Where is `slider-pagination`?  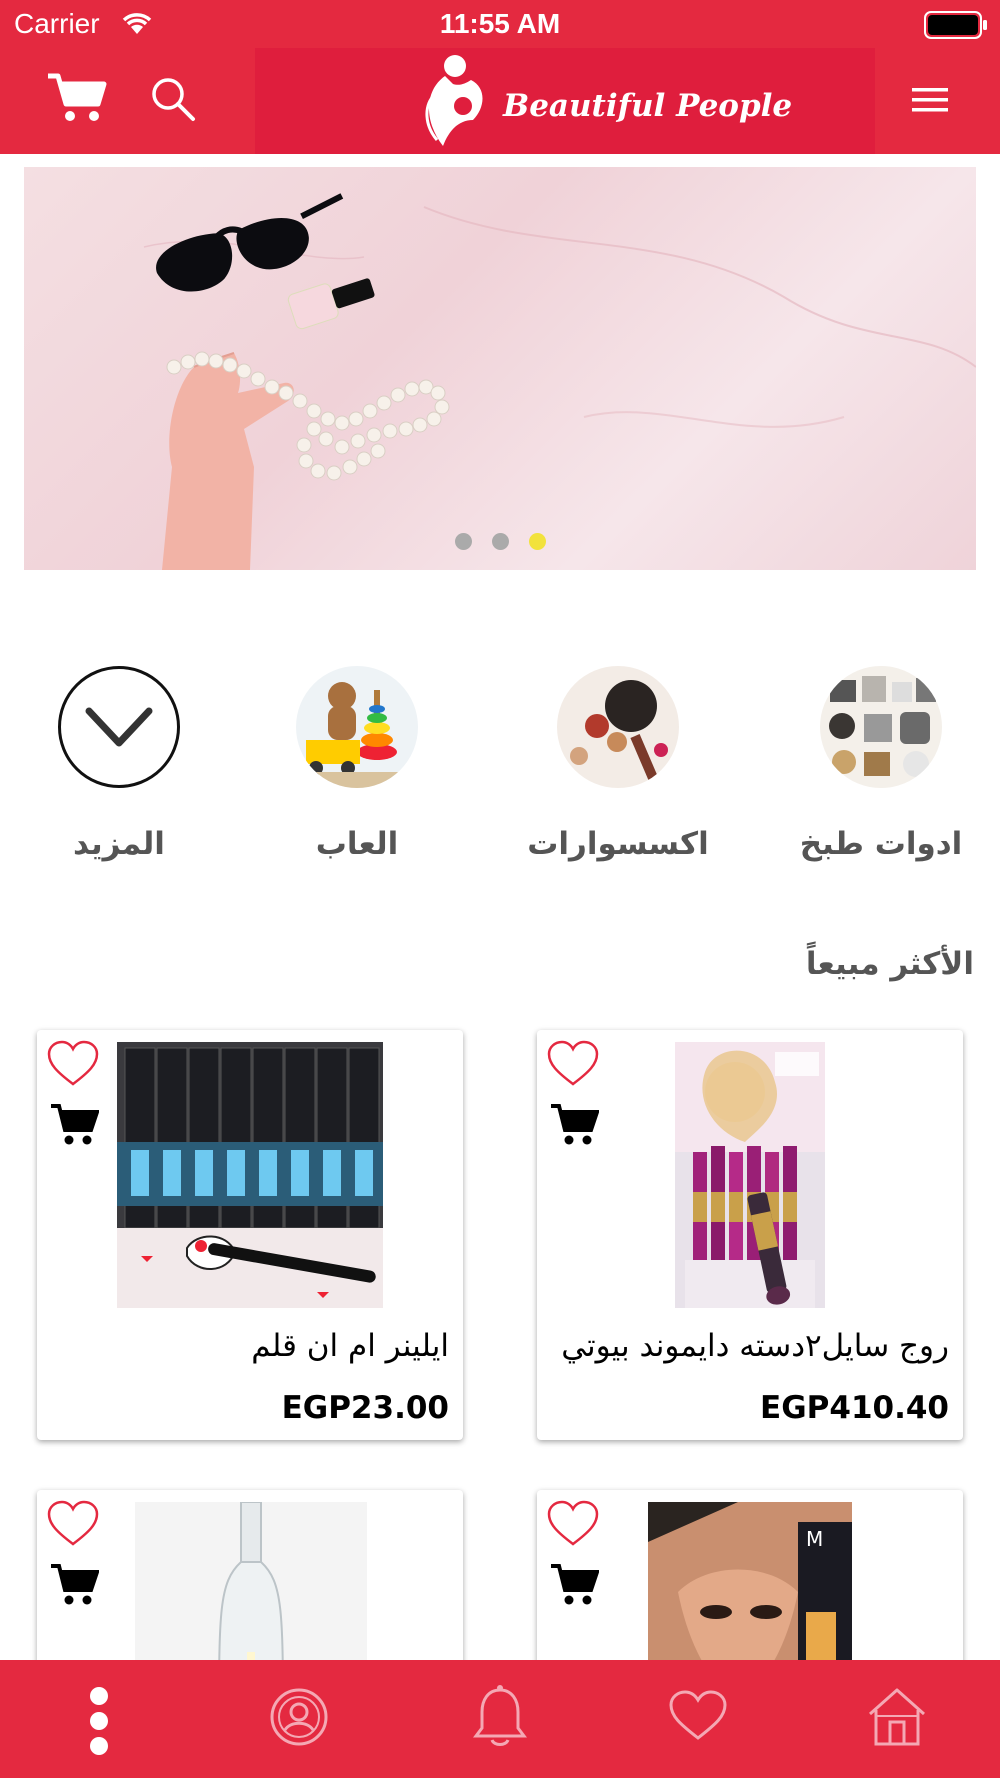 slider-pagination is located at coordinates (500, 543).